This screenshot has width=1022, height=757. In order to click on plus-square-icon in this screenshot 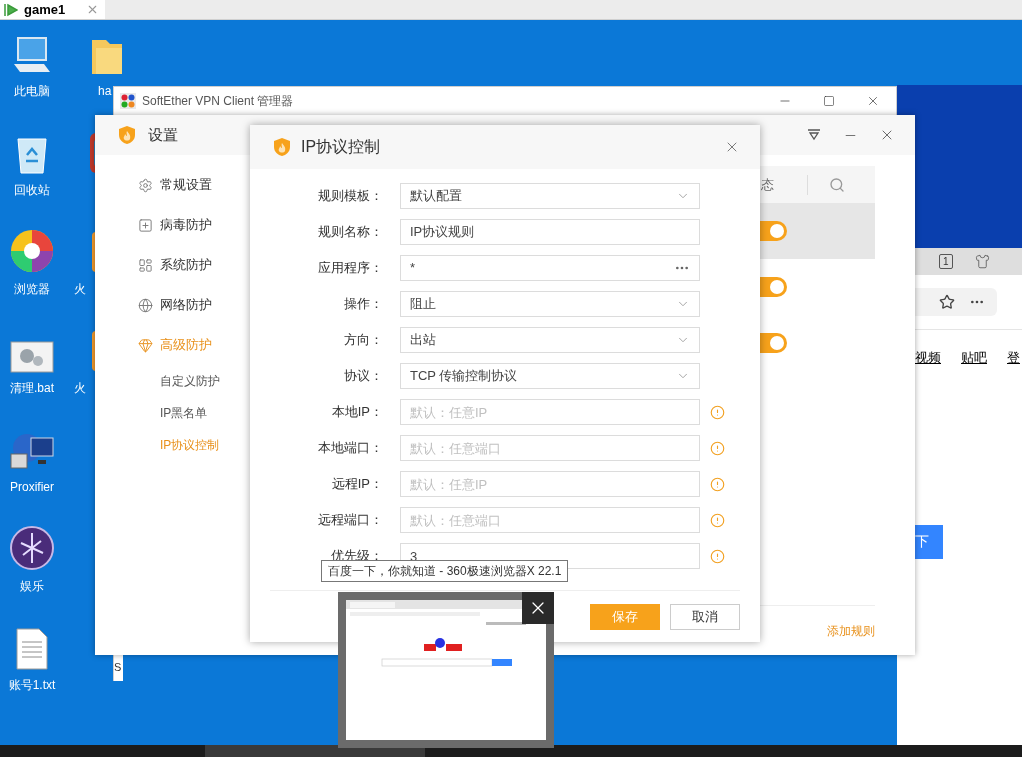, I will do `click(145, 225)`.